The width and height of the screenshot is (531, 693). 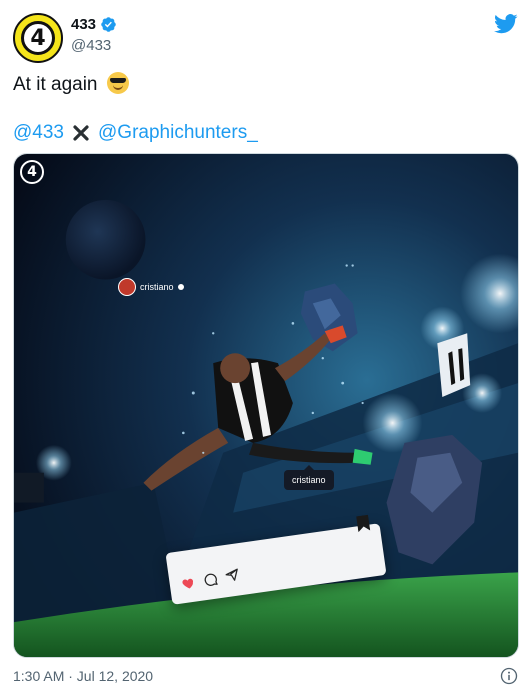 I want to click on comment-icon, so click(x=211, y=579).